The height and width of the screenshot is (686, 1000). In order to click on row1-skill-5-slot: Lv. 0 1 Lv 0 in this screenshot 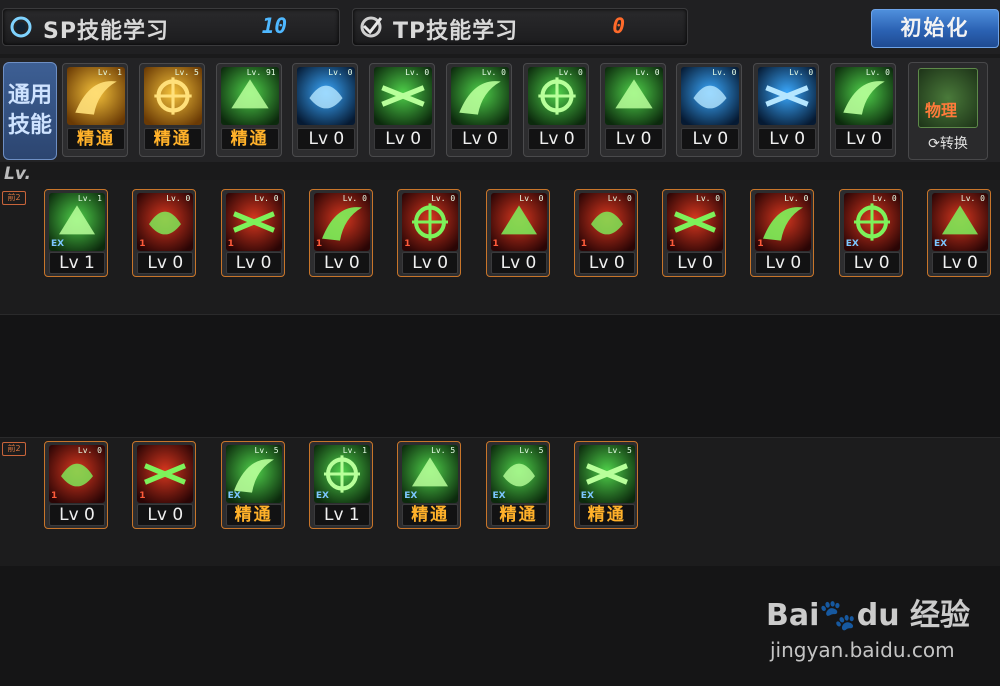, I will do `click(429, 233)`.